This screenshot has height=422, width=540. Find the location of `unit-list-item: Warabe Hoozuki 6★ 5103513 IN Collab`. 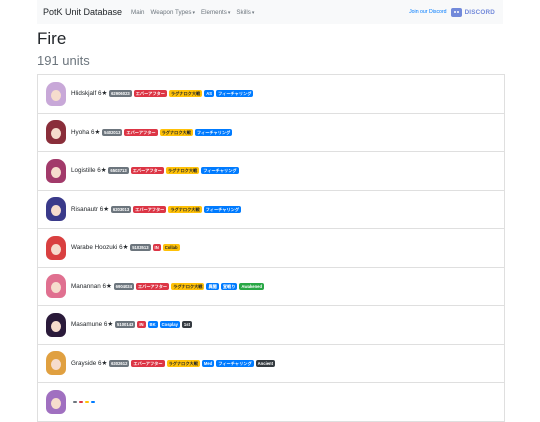

unit-list-item: Warabe Hoozuki 6★ 5103513 IN Collab is located at coordinates (271, 248).